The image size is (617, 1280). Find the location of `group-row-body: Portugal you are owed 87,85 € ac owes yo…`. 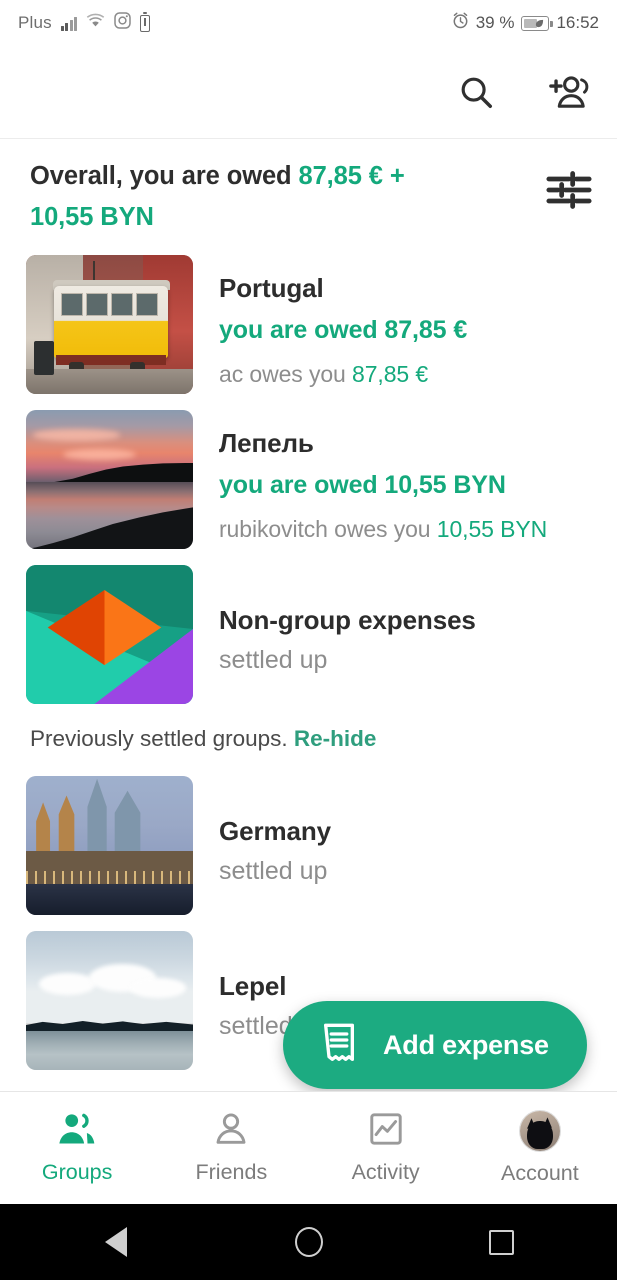

group-row-body: Portugal you are owed 87,85 € ac owes yo… is located at coordinates (330, 322).